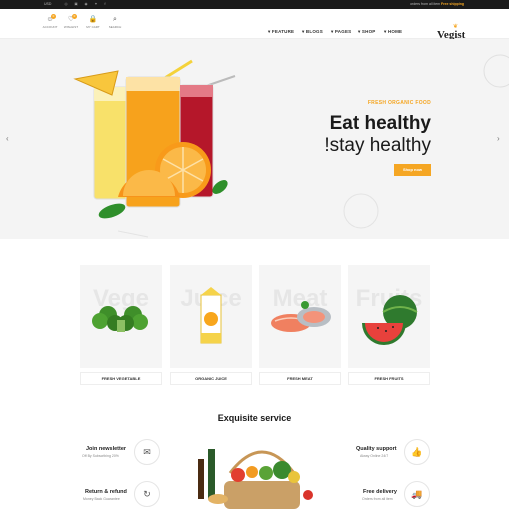 This screenshot has width=509, height=509. What do you see at coordinates (374, 456) in the screenshot?
I see `service-sub-support: Alway Online 24/7` at bounding box center [374, 456].